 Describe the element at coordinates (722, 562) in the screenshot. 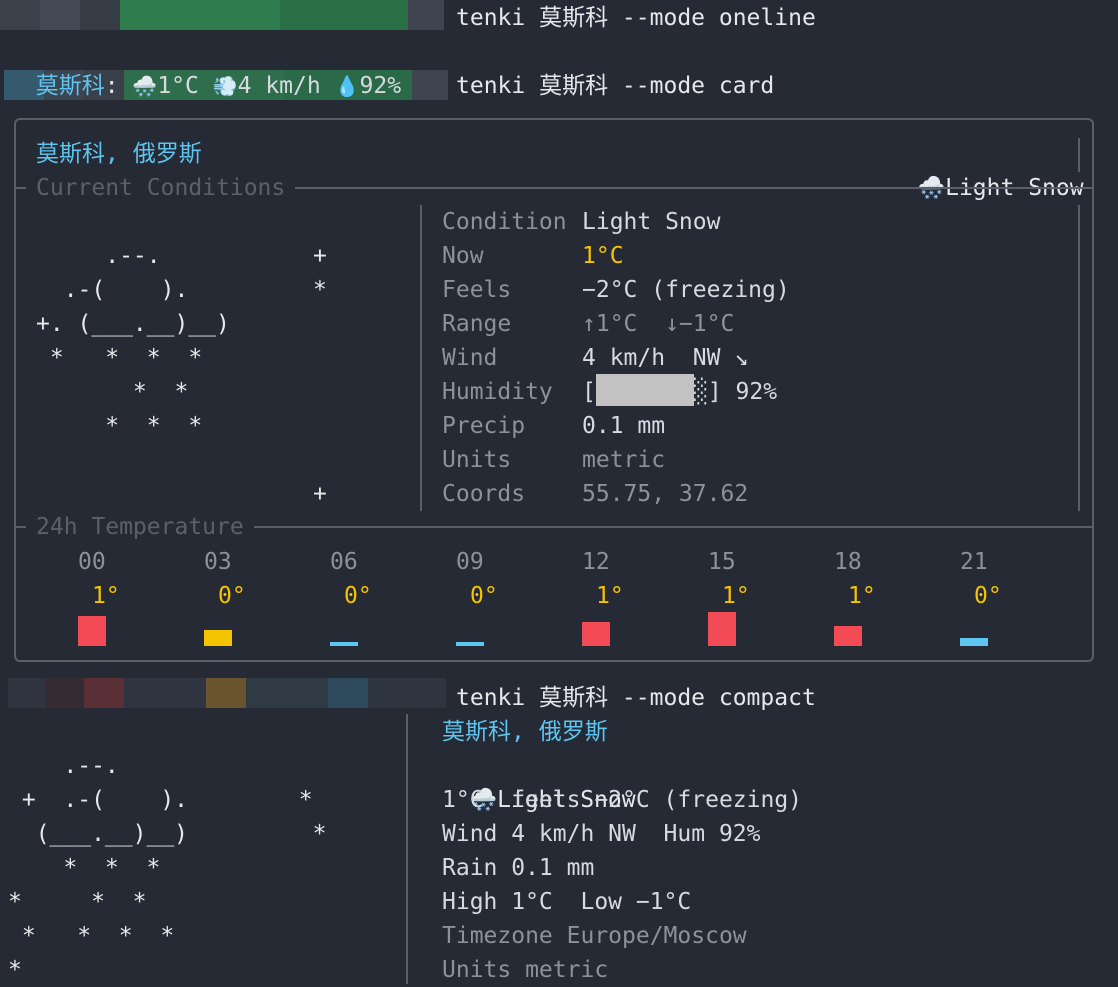

I see `hour-label: 15` at that location.